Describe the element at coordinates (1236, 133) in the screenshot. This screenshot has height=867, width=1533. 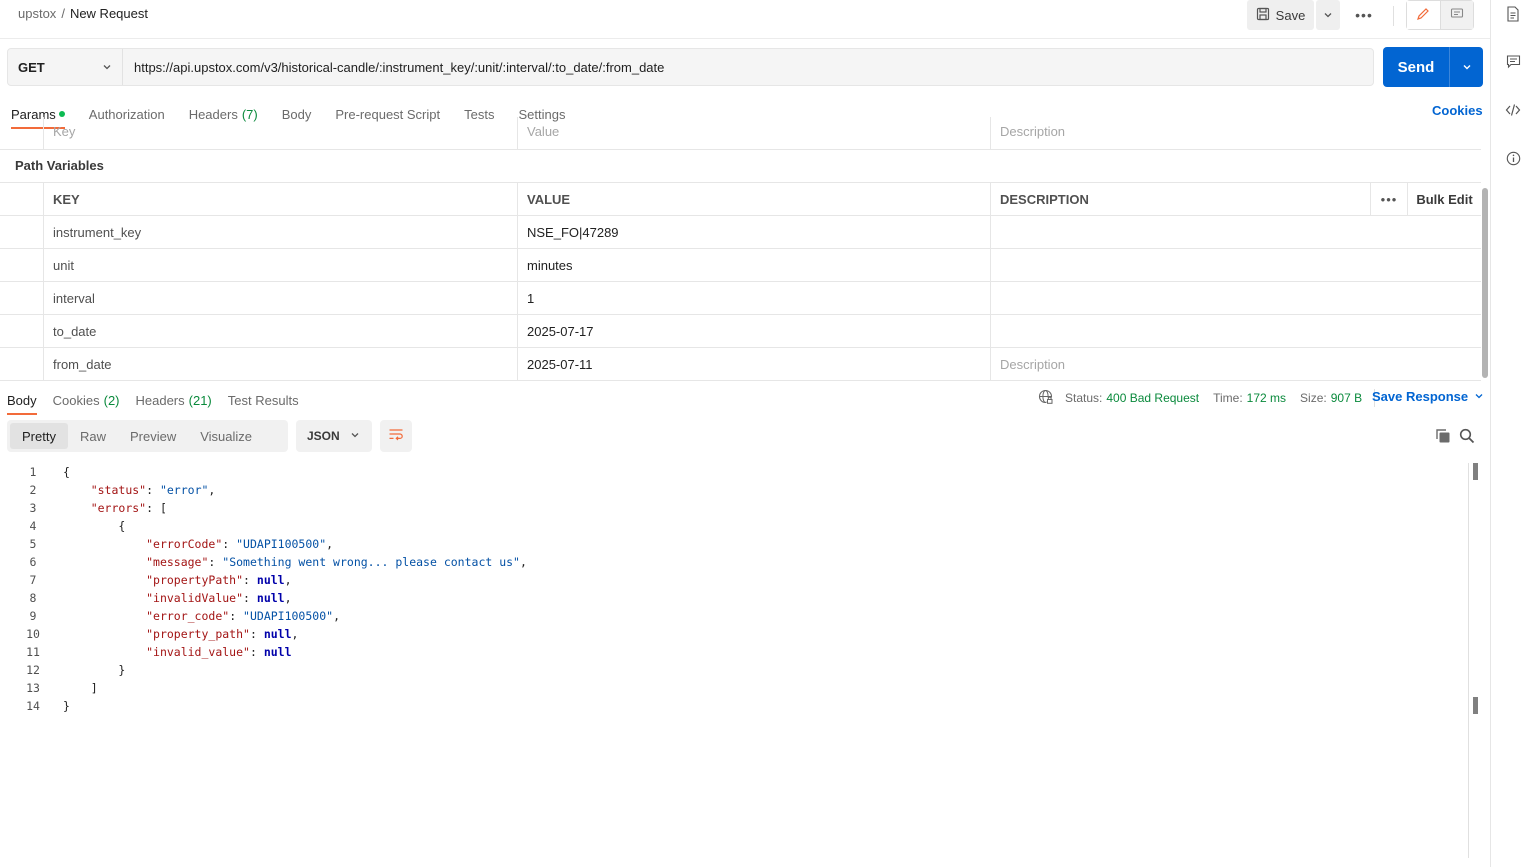
I see `query-description-input: Description` at that location.